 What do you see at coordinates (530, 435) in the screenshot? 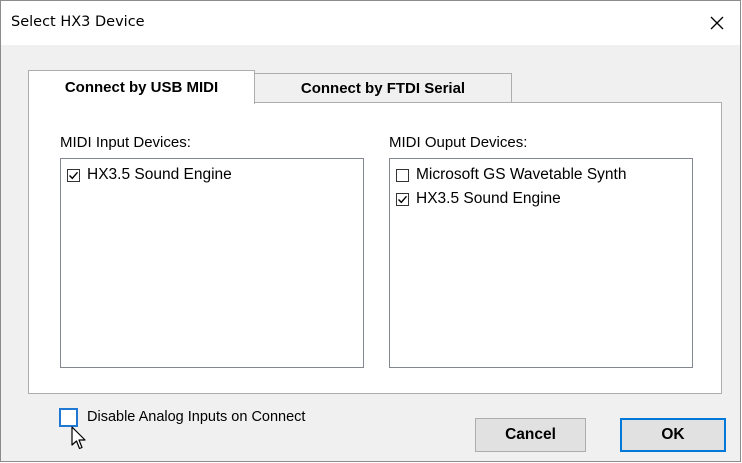
I see `cancel-button: Cancel` at bounding box center [530, 435].